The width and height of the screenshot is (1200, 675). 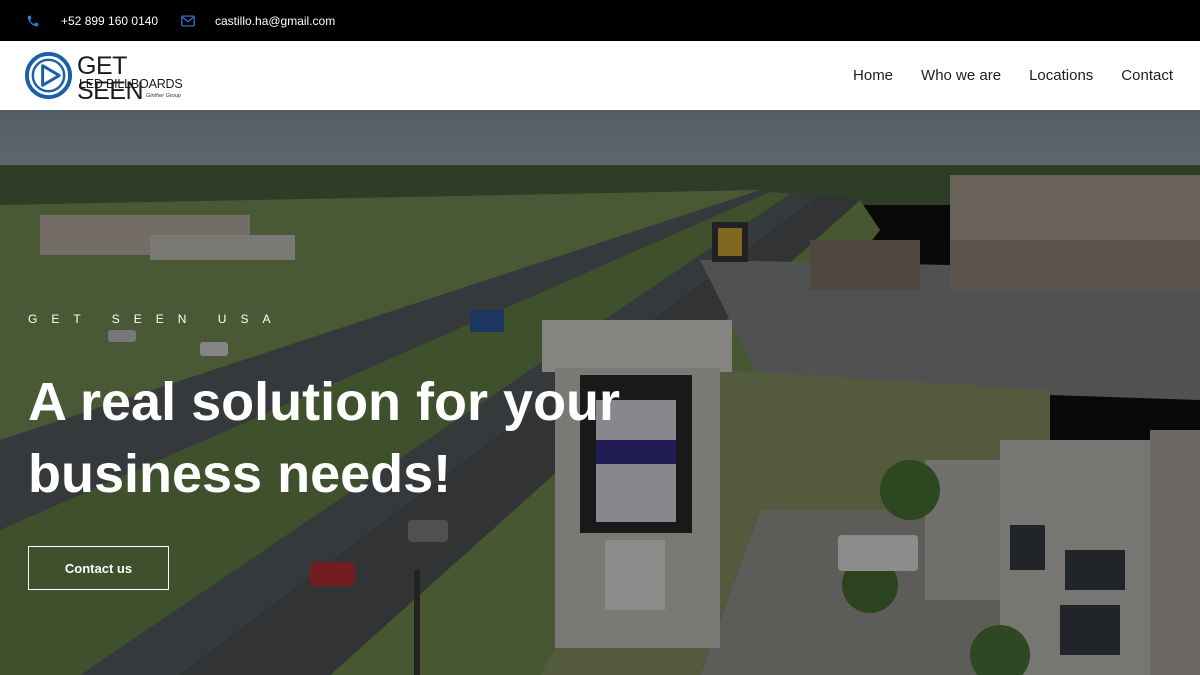 I want to click on nav-contact: Contact, so click(x=1147, y=75).